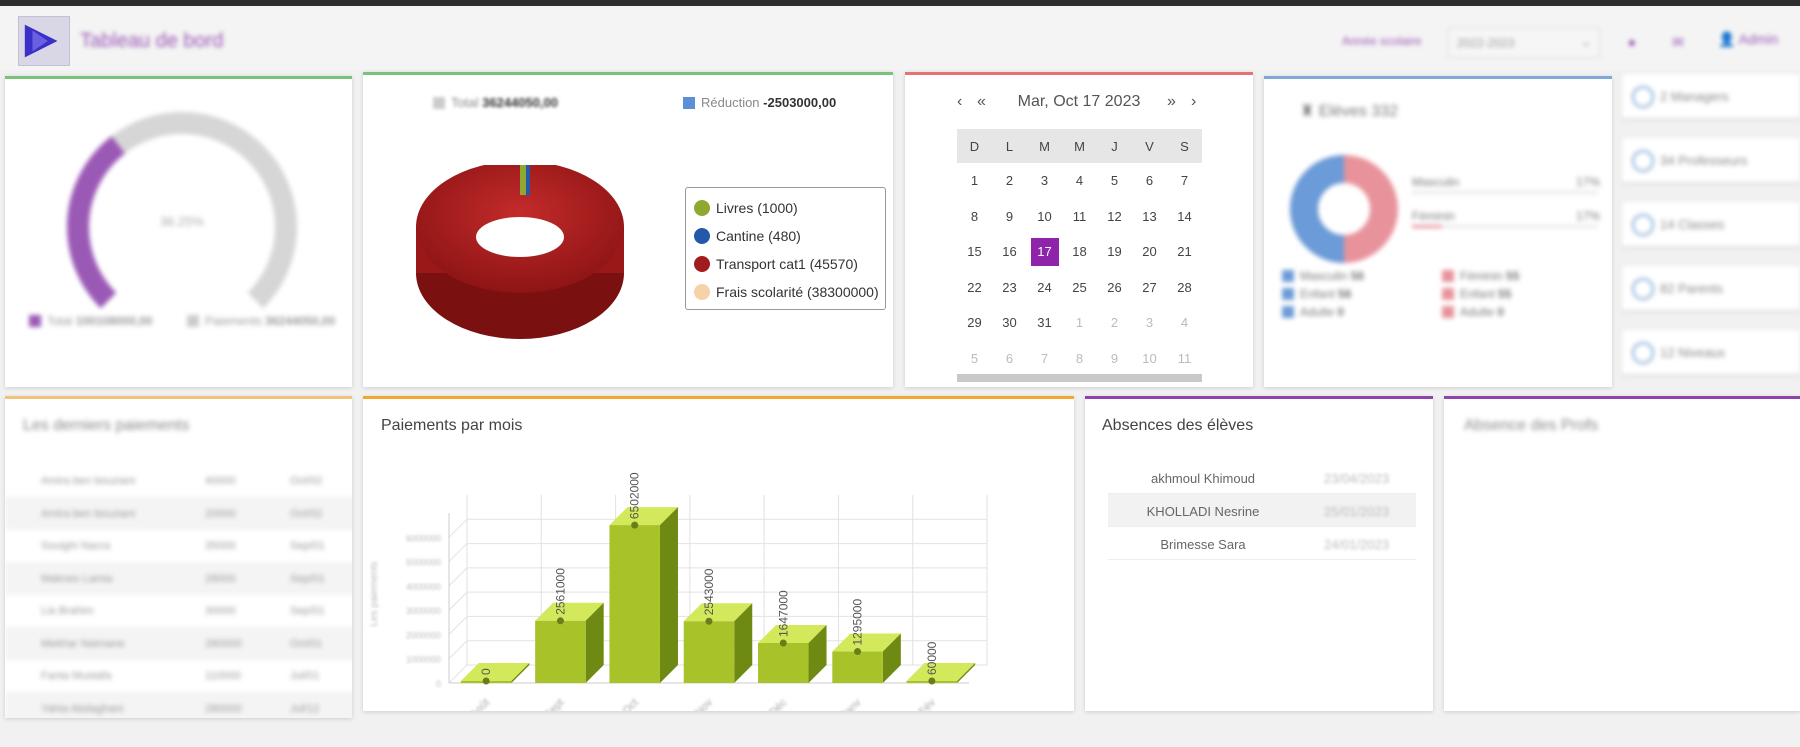  I want to click on table-row: Fanta Mustafa 110000 Jul/01, so click(178, 675).